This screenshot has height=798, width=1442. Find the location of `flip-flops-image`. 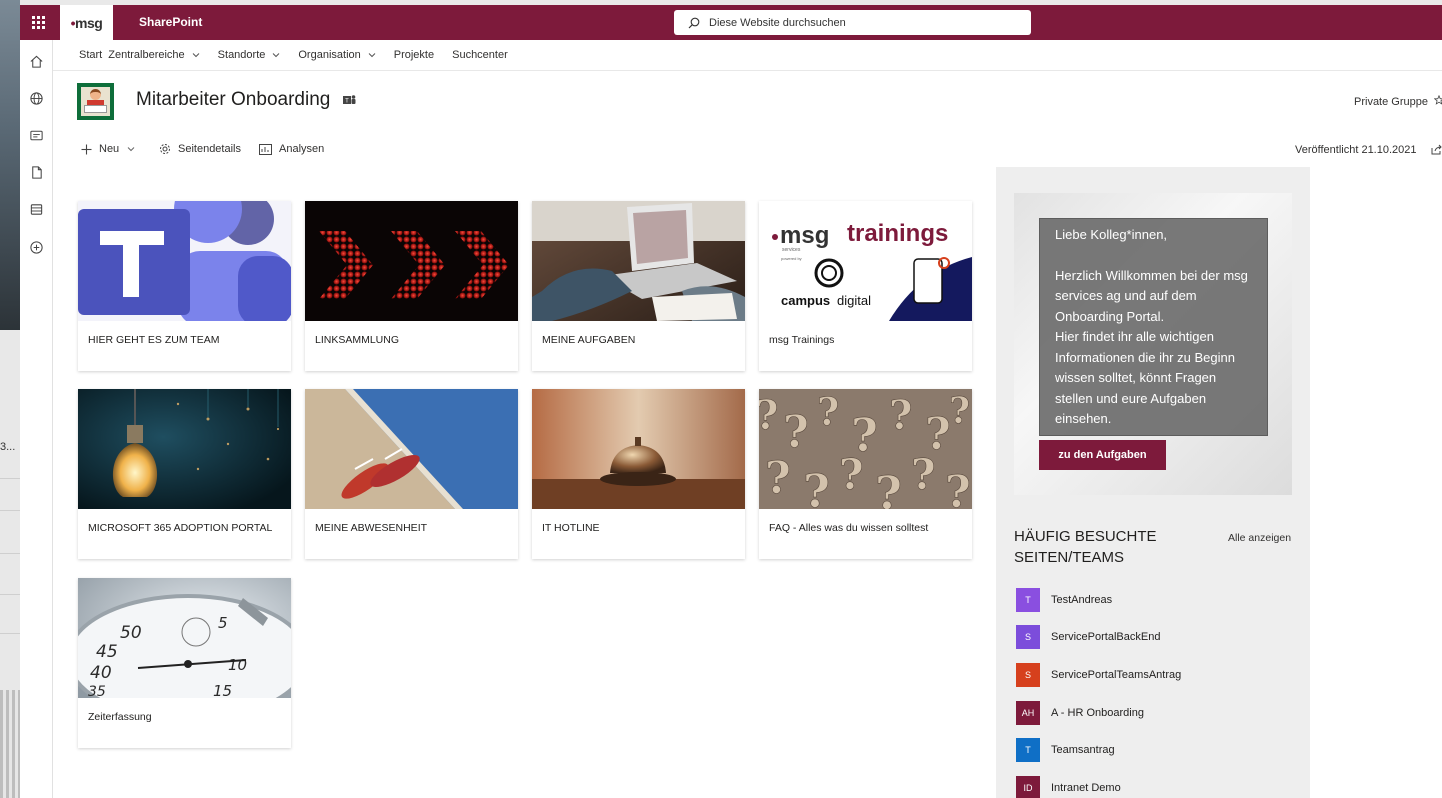

flip-flops-image is located at coordinates (411, 449).